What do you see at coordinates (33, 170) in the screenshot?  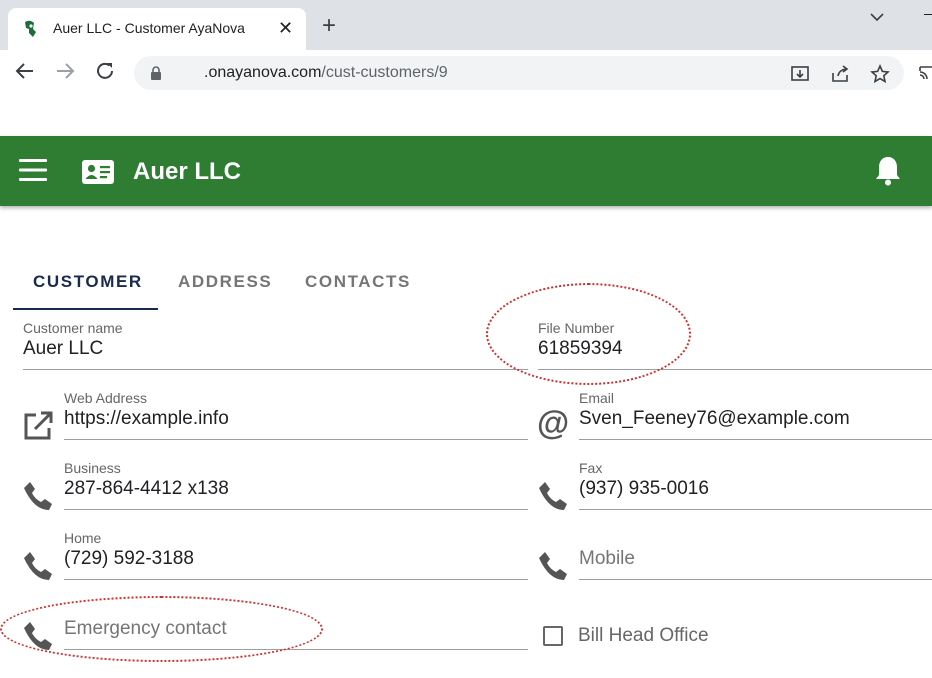 I see `hamburger-menu-icon` at bounding box center [33, 170].